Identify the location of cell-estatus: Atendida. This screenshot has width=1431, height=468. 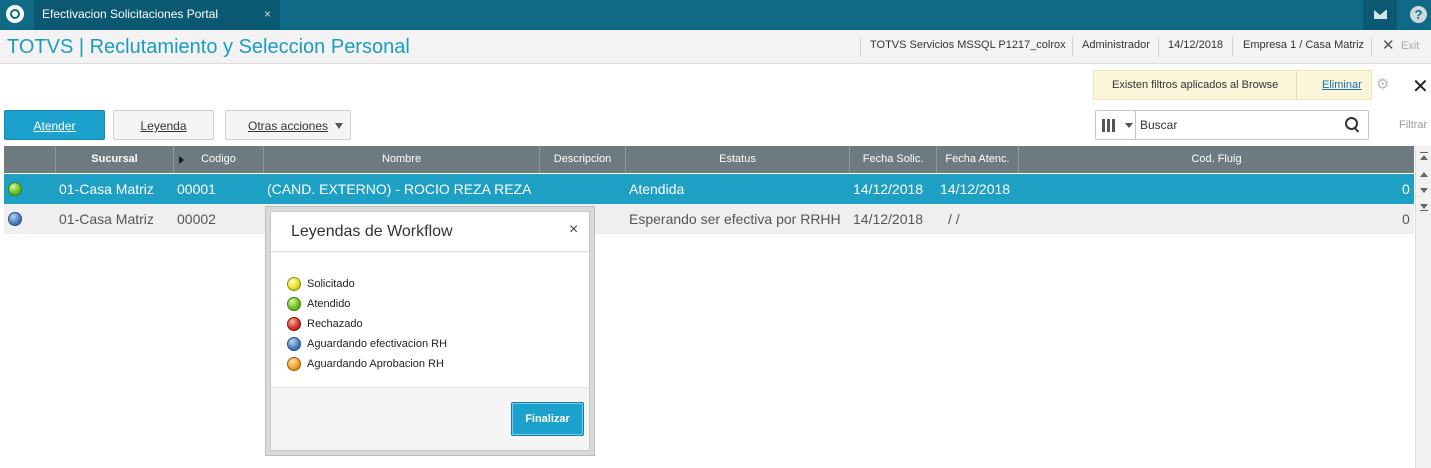
(657, 189).